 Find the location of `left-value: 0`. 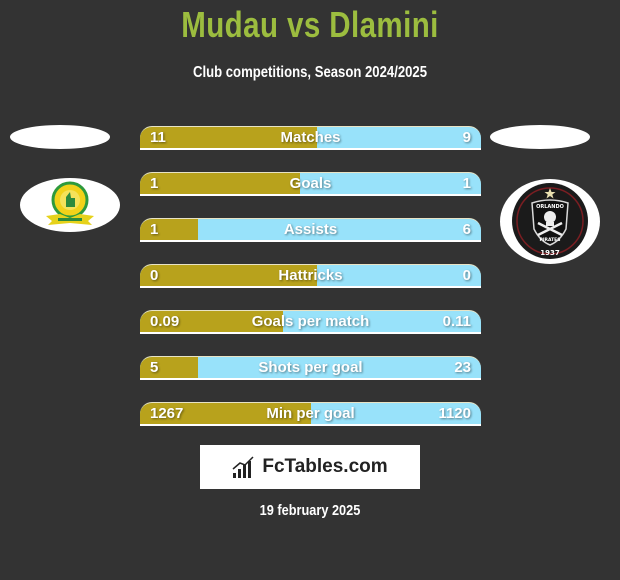

left-value: 0 is located at coordinates (154, 275).